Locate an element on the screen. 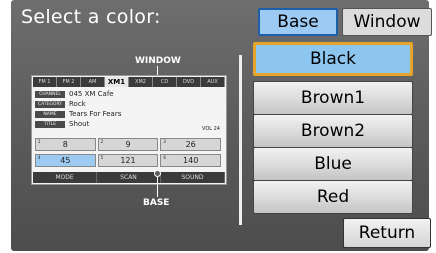 The height and width of the screenshot is (253, 436). preview-tab: AUX is located at coordinates (213, 82).